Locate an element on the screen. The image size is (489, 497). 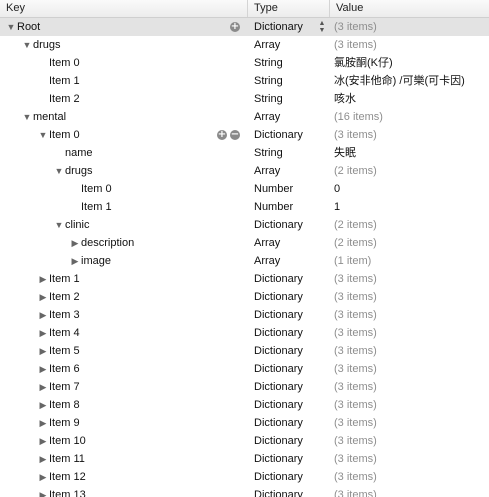
key-cell: ▶ description is located at coordinates (123, 243).